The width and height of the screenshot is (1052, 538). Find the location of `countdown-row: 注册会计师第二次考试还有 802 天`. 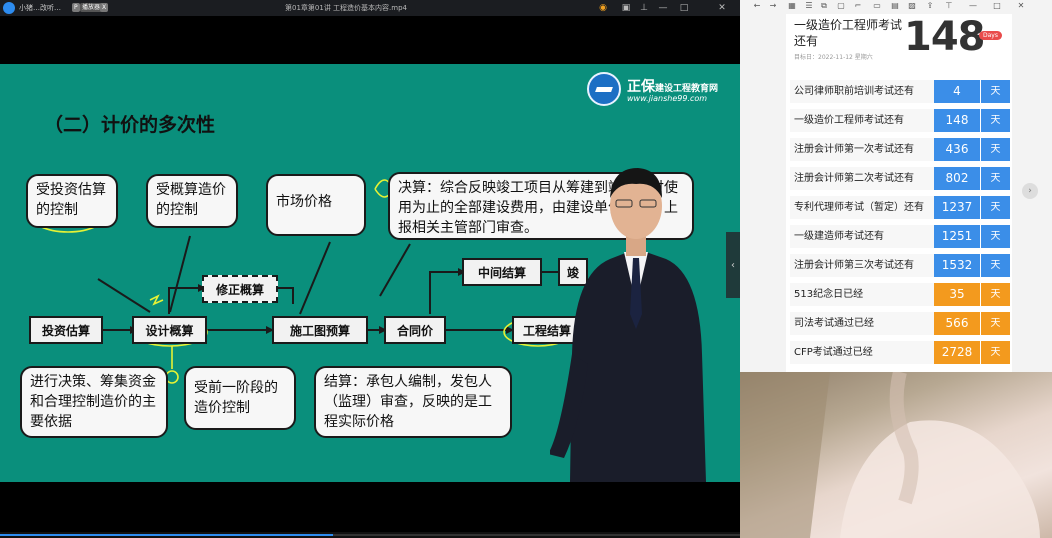

countdown-row: 注册会计师第二次考试还有 802 天 is located at coordinates (900, 178).